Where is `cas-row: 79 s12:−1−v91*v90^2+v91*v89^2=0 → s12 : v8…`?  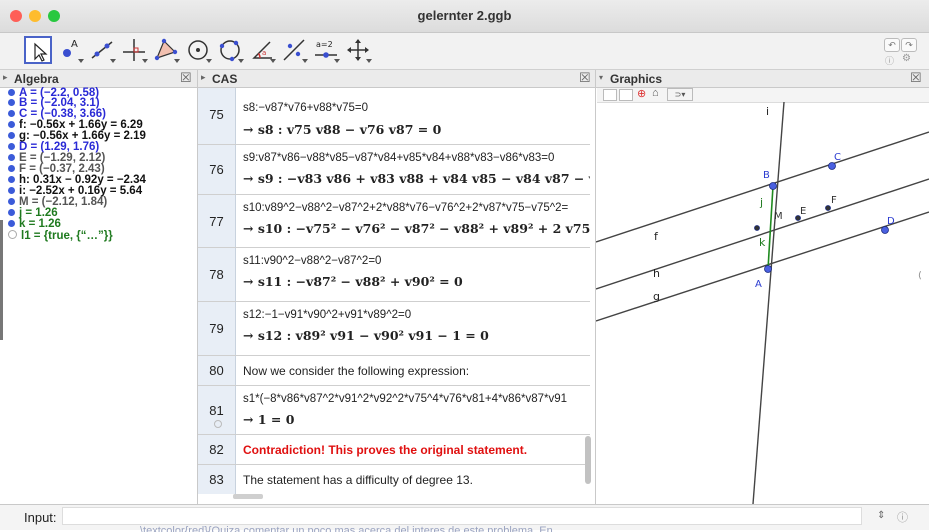 cas-row: 79 s12:−1−v91*v90^2+v91*v89^2=0 → s12 : v8… is located at coordinates (394, 329).